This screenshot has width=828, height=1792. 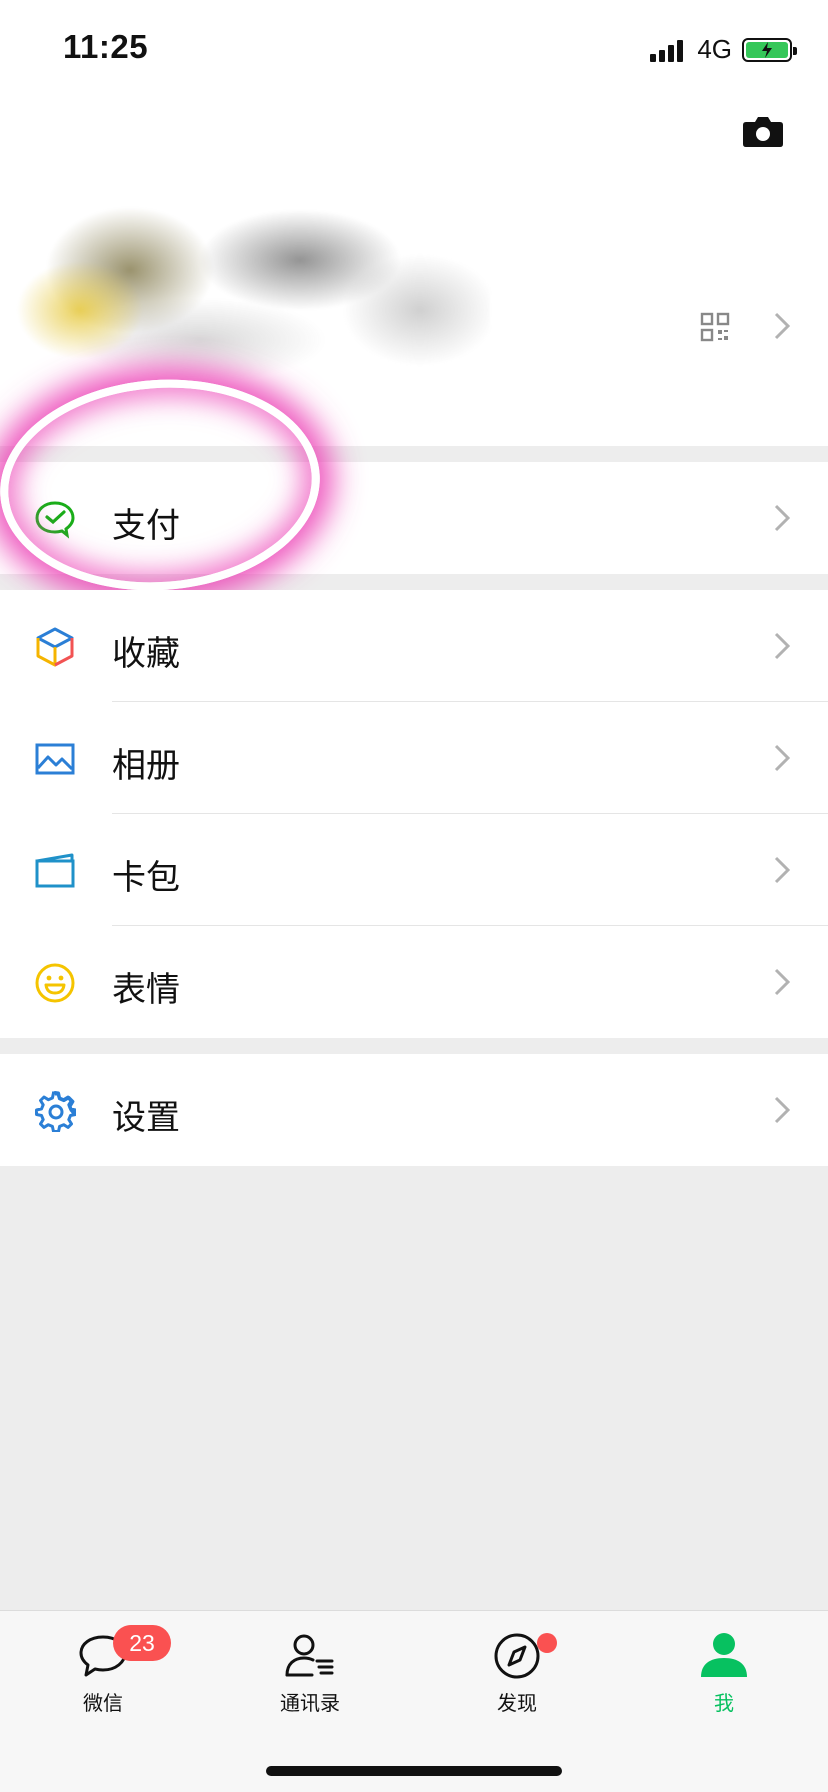 What do you see at coordinates (146, 990) in the screenshot?
I see `menu-label-emoji: 表情` at bounding box center [146, 990].